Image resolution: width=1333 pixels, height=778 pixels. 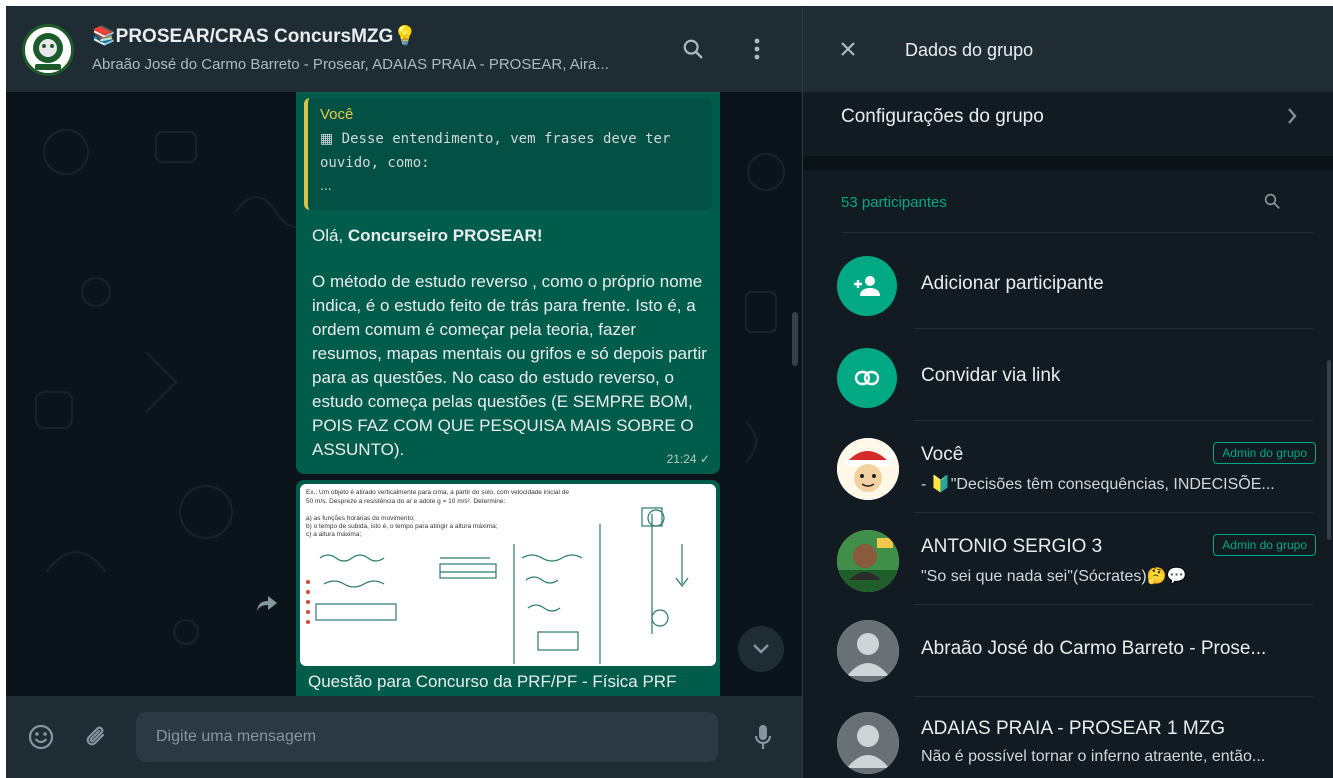 I want to click on member-status: "So sei que nada sei"(Sócrates)🤔💬, so click(x=1054, y=576).